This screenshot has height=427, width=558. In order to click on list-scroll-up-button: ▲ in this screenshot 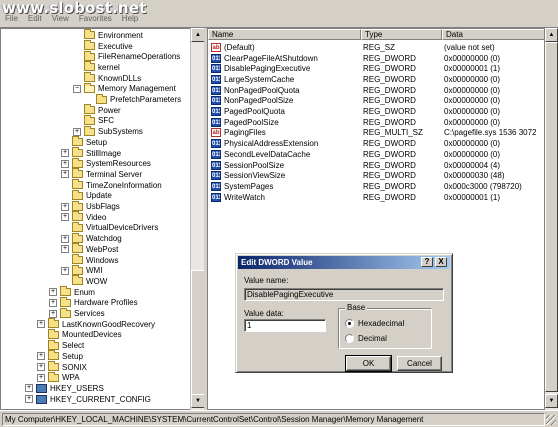, I will do `click(551, 35)`.